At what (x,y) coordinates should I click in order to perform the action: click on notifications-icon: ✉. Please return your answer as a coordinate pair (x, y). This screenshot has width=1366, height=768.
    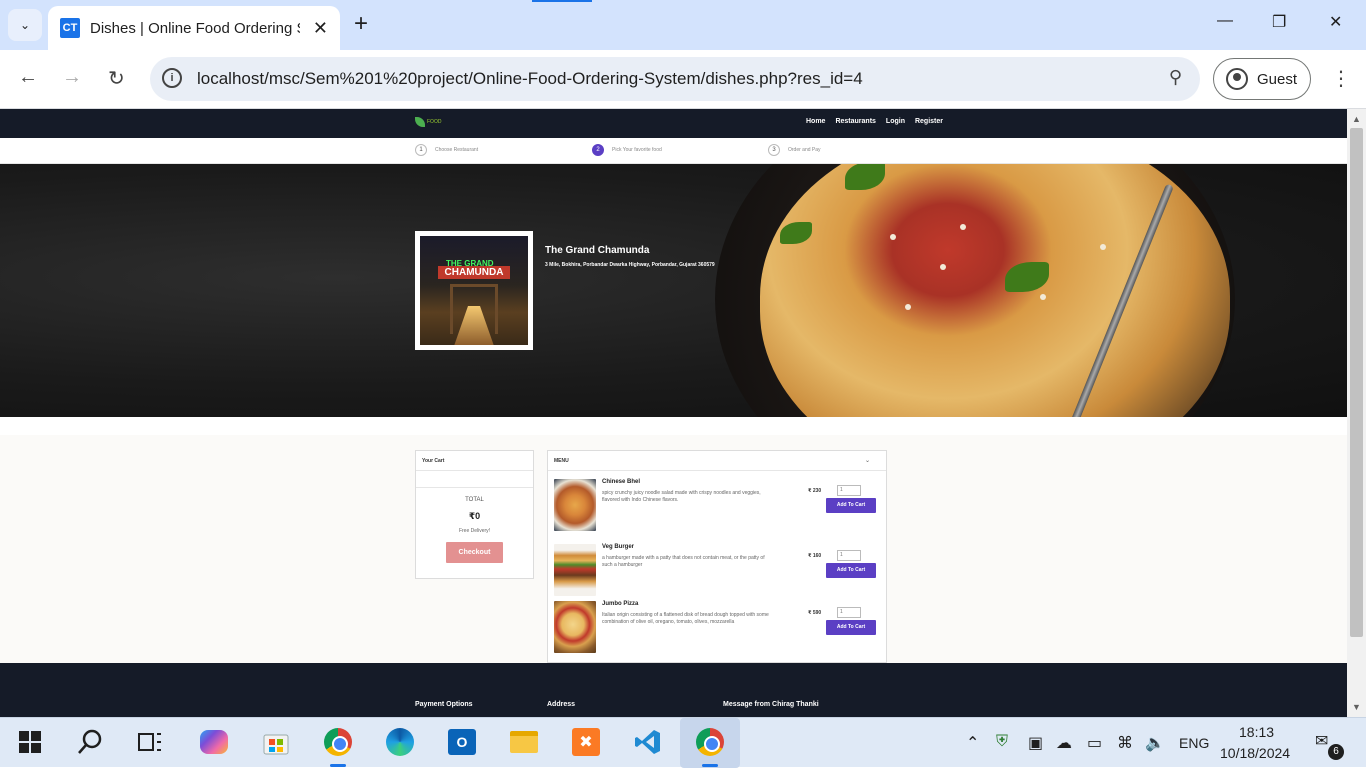
    Looking at the image, I should click on (1321, 741).